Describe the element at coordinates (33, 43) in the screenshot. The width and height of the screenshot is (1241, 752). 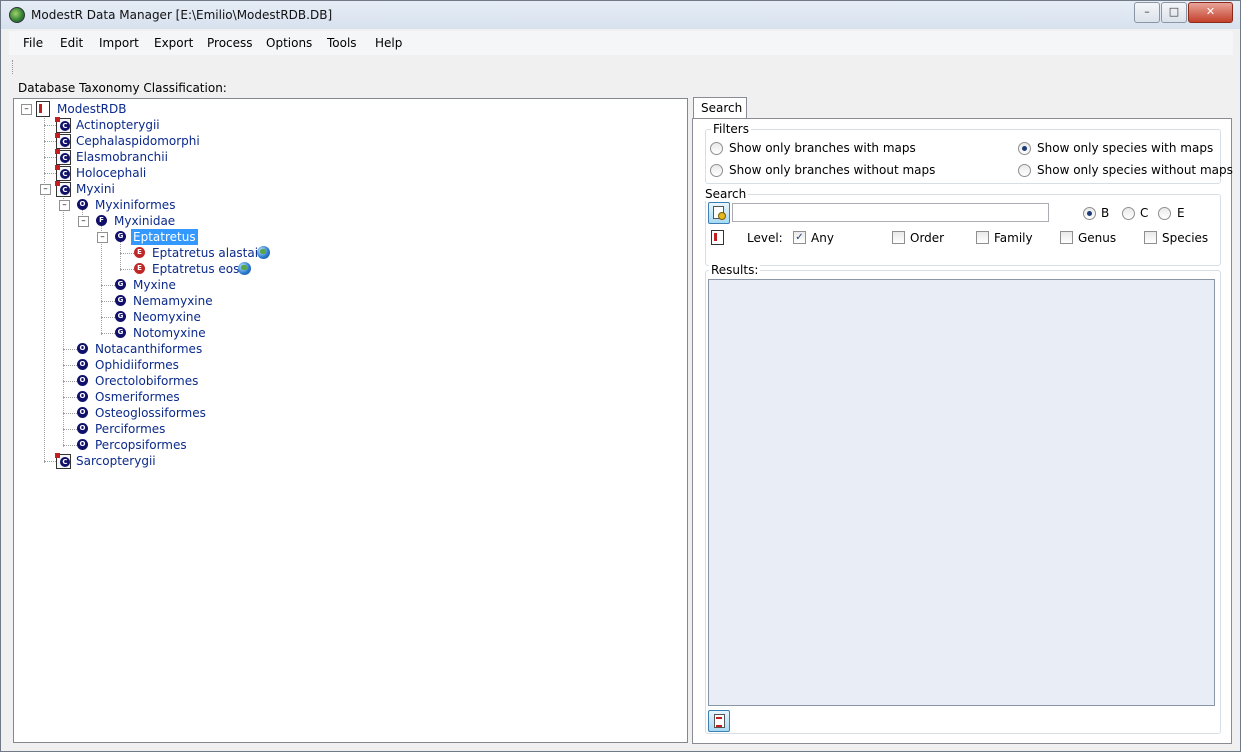
I see `menu-file: File` at that location.